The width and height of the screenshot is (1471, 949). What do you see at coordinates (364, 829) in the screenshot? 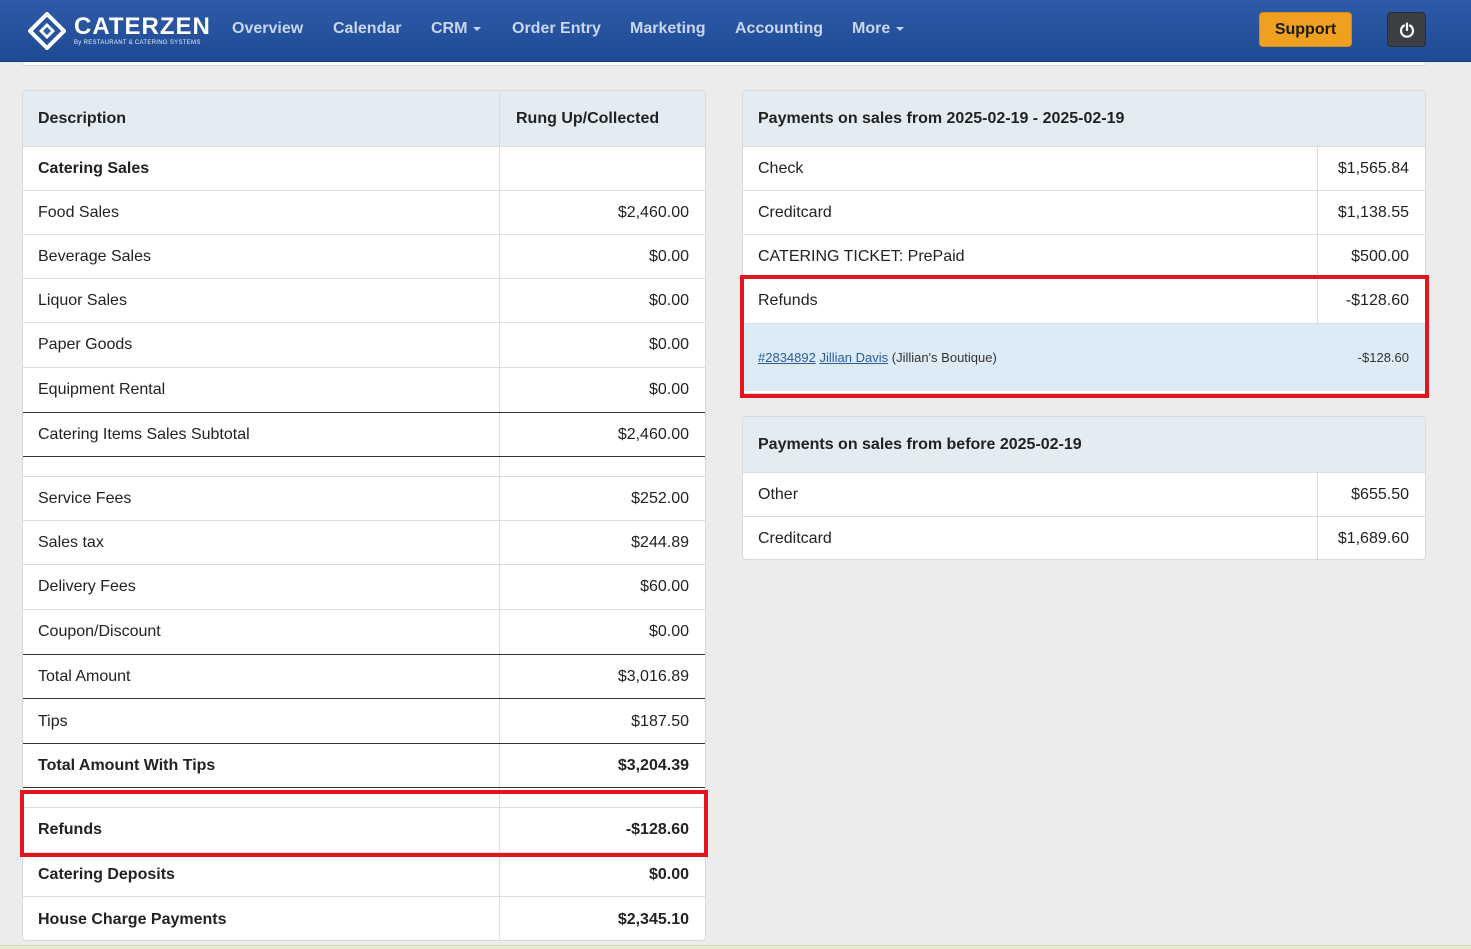
I see `table-row-refunds: Refunds -$128.60` at bounding box center [364, 829].